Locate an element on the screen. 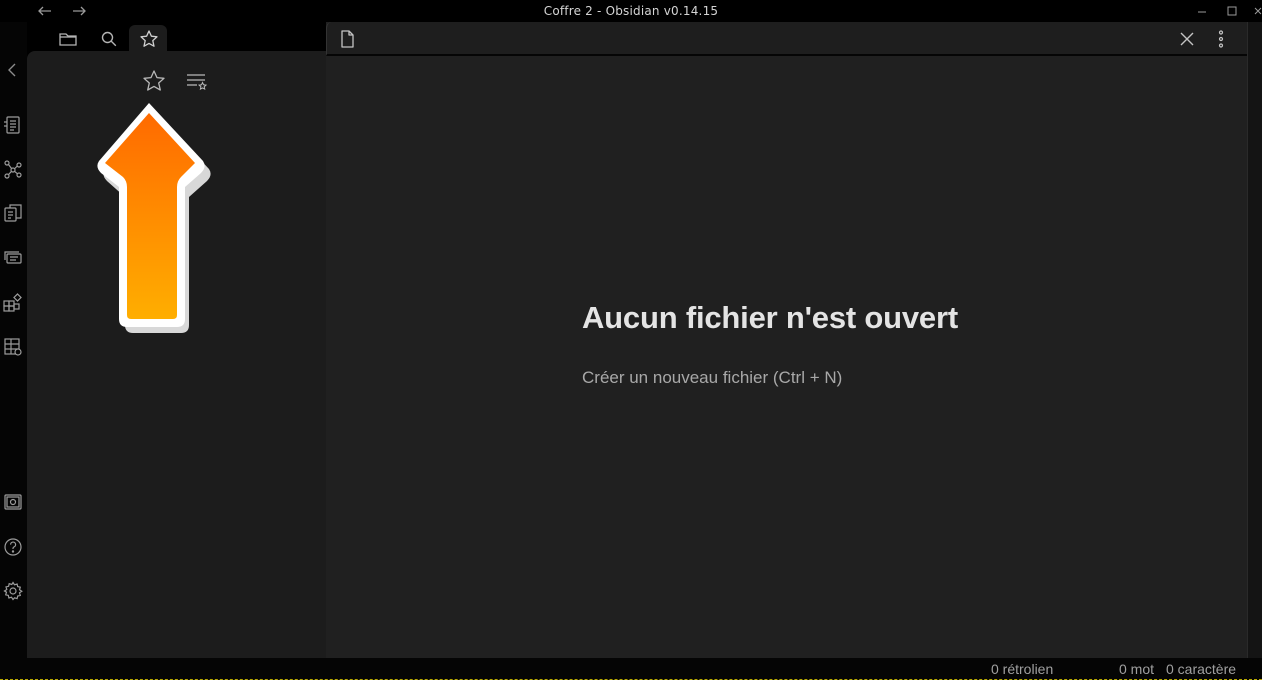  tab-starred is located at coordinates (148, 38).